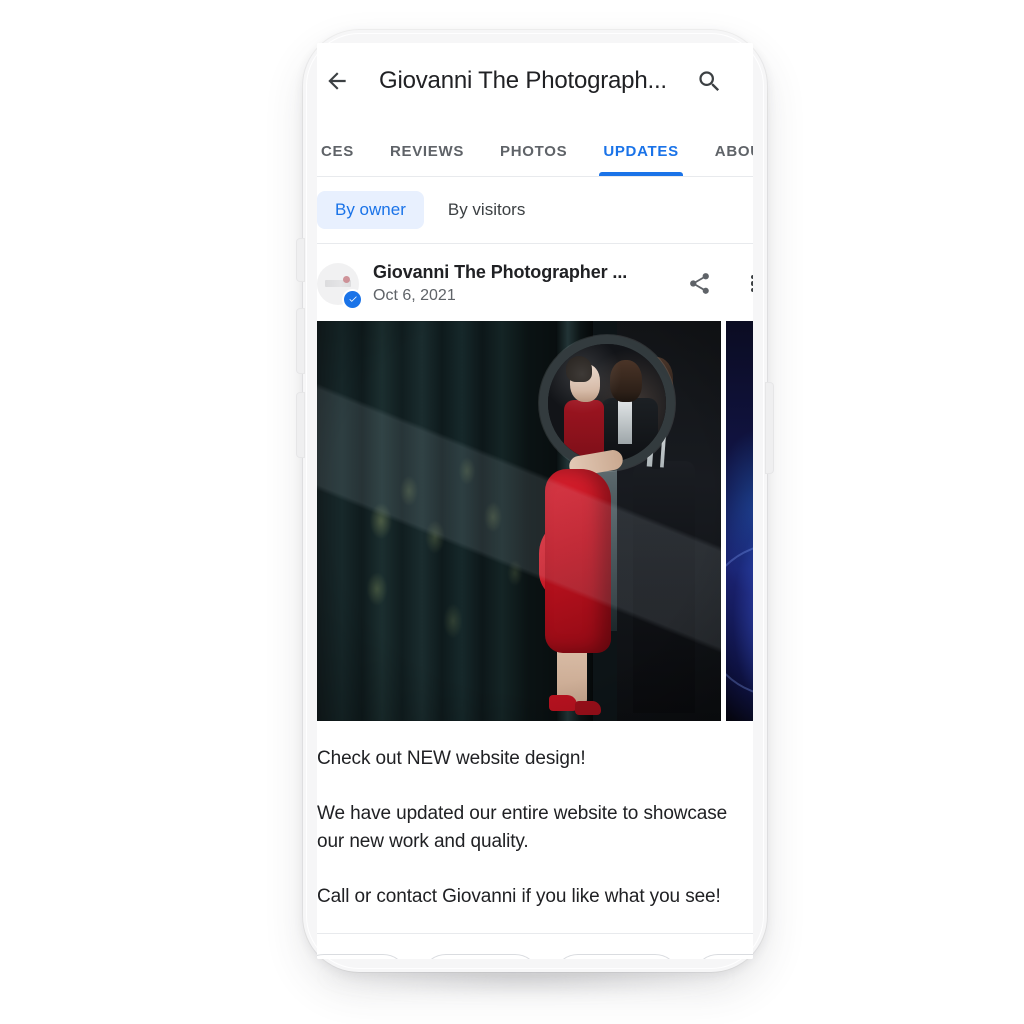 This screenshot has width=1024, height=1024. Describe the element at coordinates (300, 341) in the screenshot. I see `phone-volume-up-button` at that location.